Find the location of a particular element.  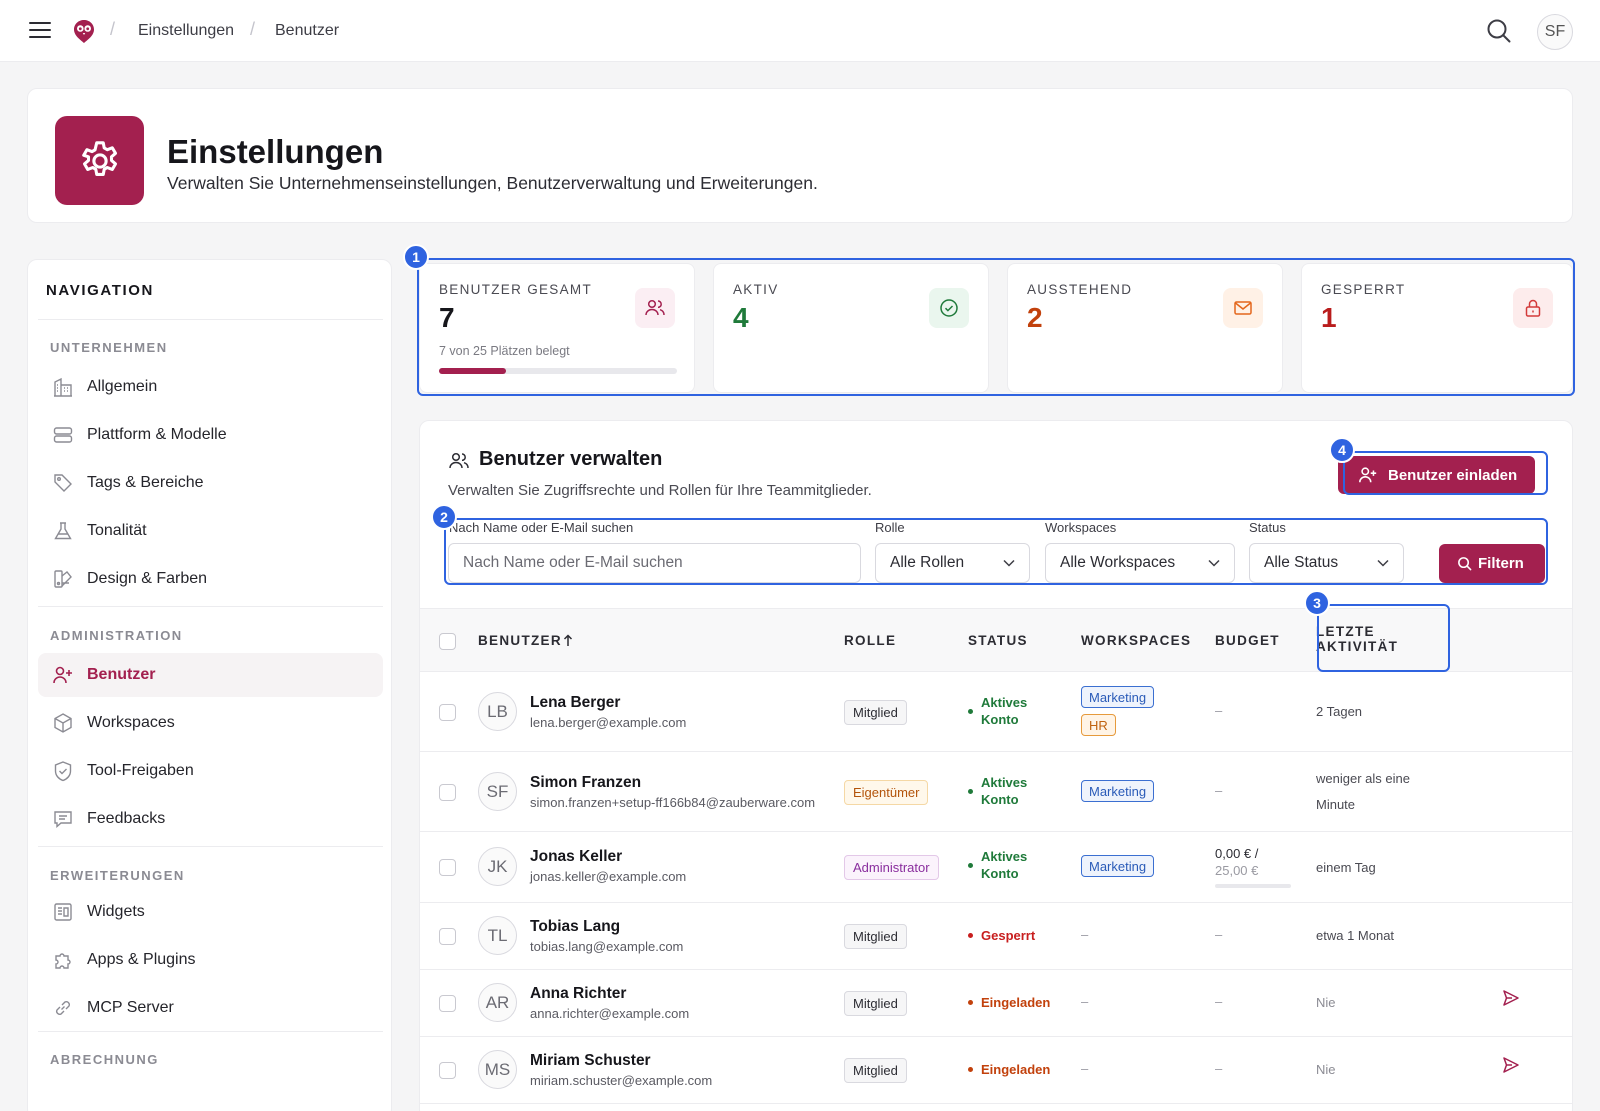

tag-icon is located at coordinates (63, 483).